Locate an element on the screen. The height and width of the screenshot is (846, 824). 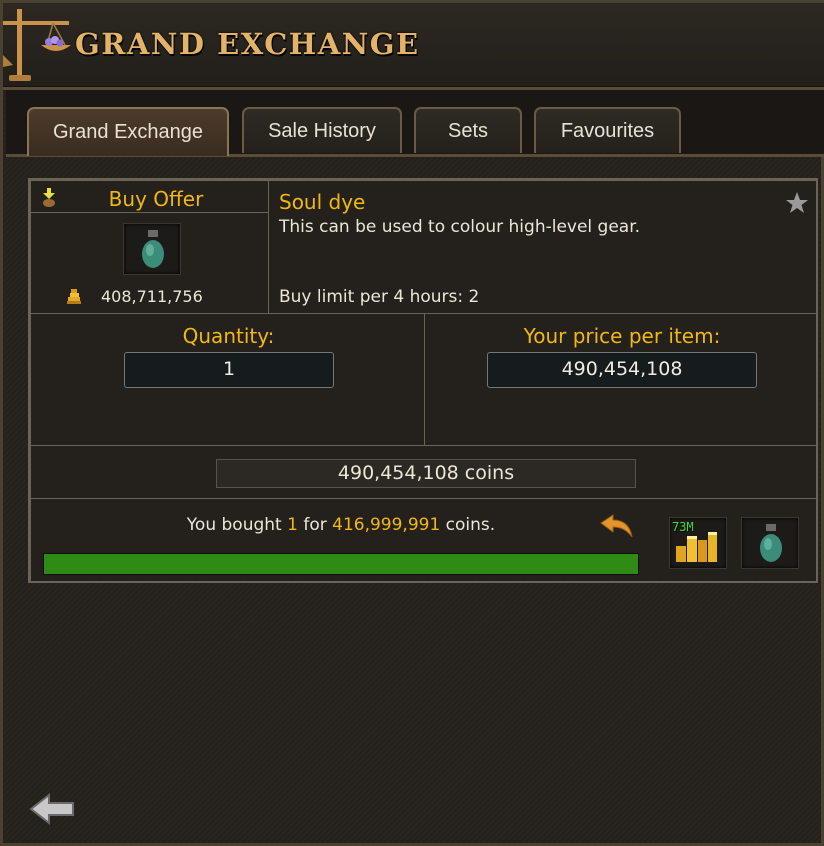
undo-arrow-icon is located at coordinates (617, 527).